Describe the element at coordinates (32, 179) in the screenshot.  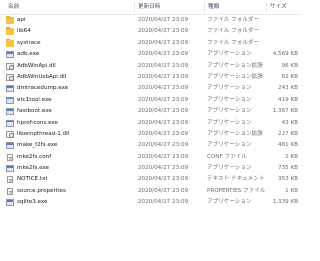
I see `file-name: NOTICE.txt` at that location.